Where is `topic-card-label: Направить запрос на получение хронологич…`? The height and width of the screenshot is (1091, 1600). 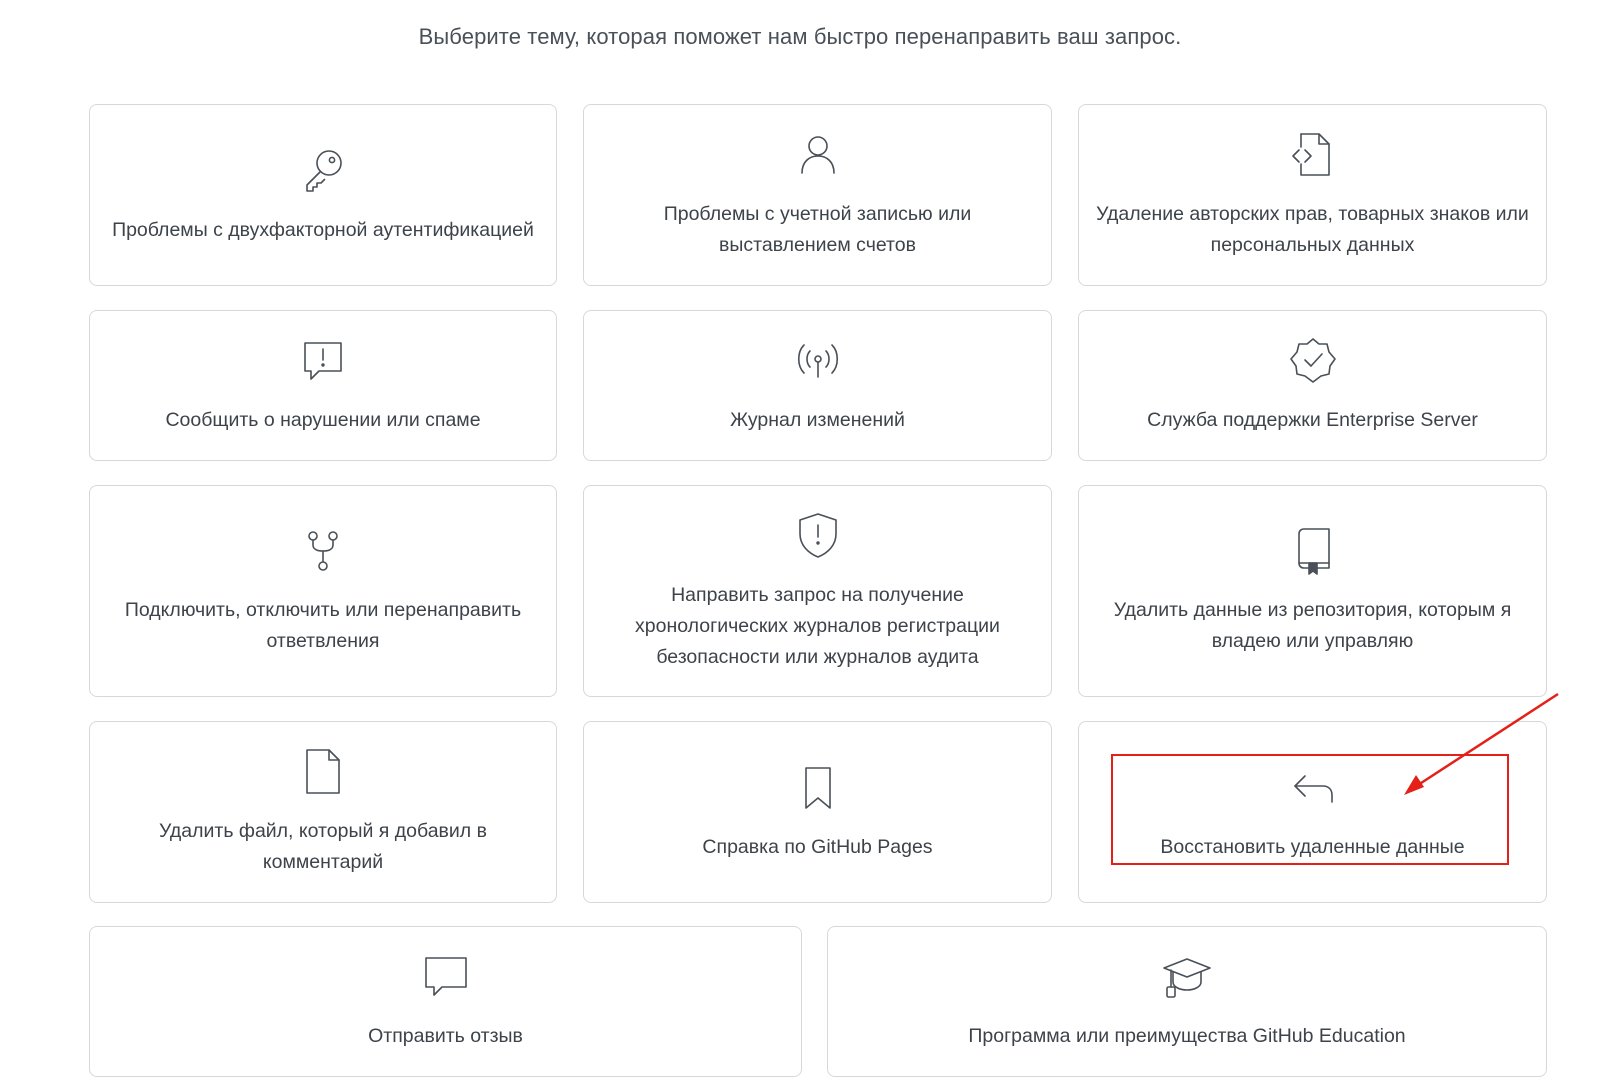
topic-card-label: Направить запрос на получение хронологич… is located at coordinates (817, 625).